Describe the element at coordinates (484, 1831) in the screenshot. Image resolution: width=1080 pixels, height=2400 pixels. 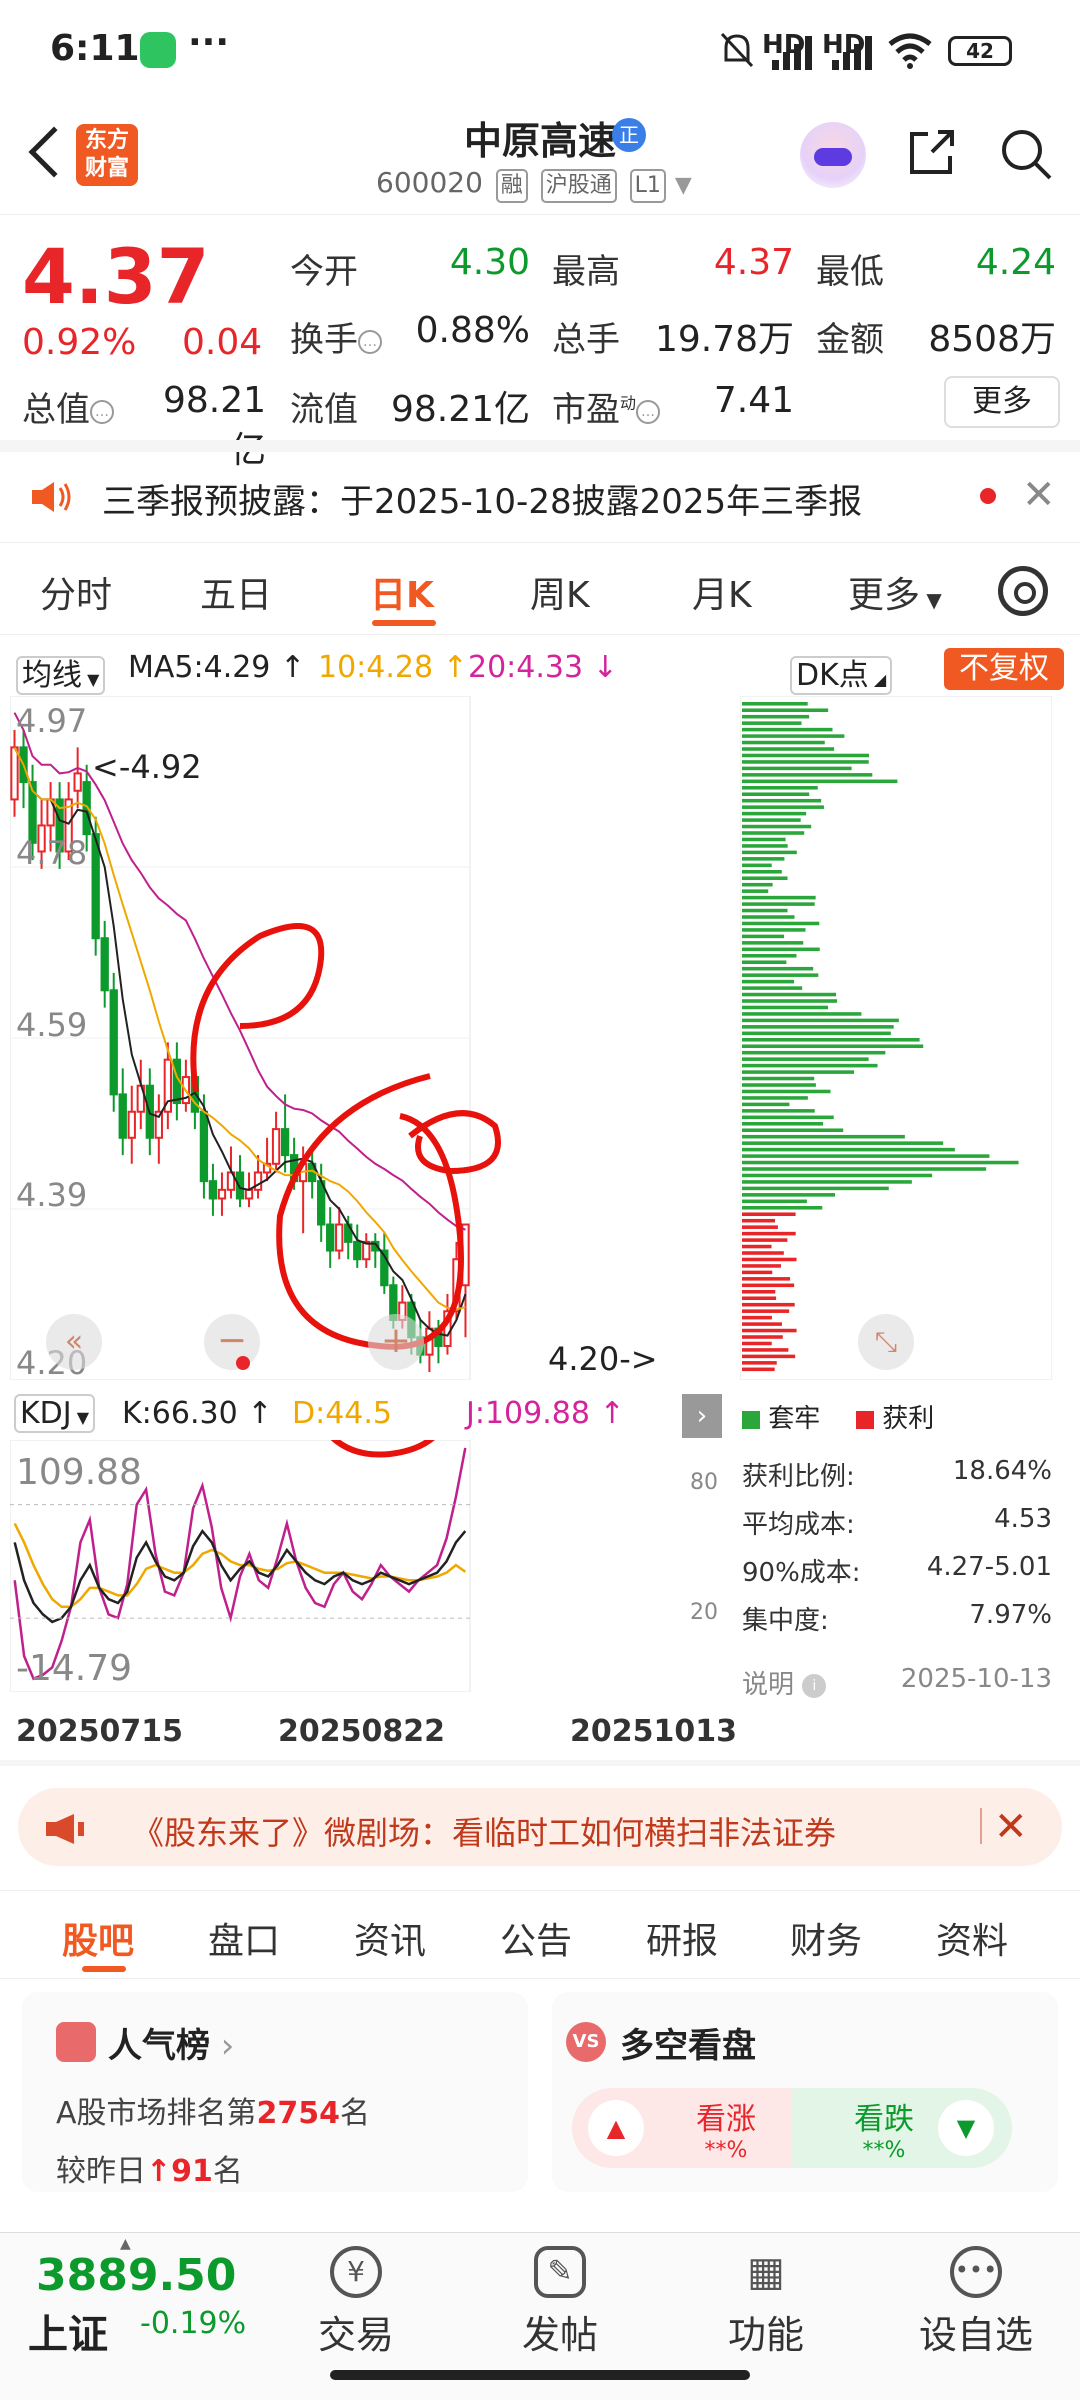
I see `promo-text: 《股东来了》微剧场：看临时工如何横扫非法证券` at that location.